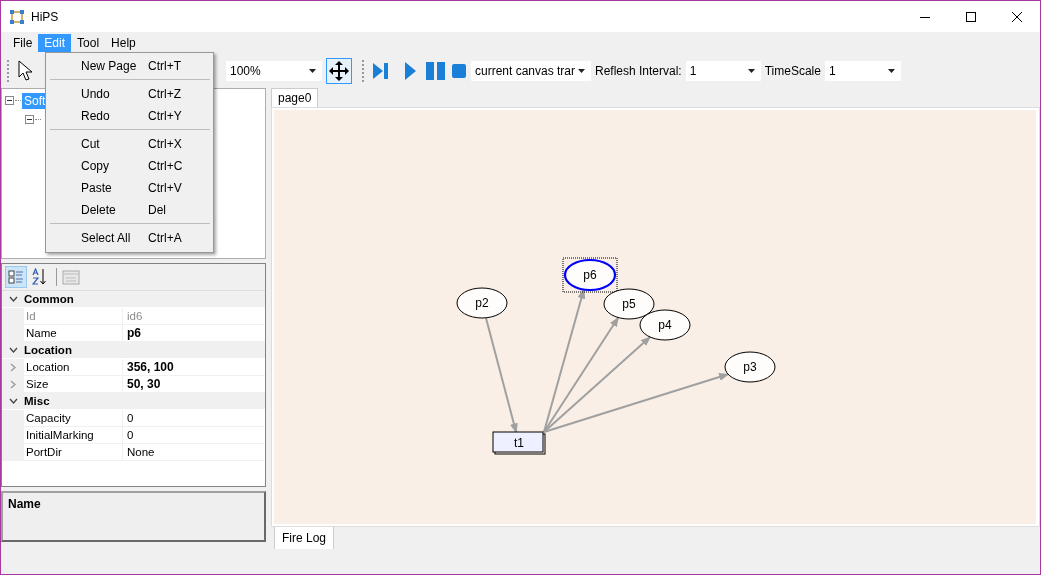 This screenshot has width=1041, height=575. What do you see at coordinates (73, 452) in the screenshot?
I see `property-name: PortDir` at bounding box center [73, 452].